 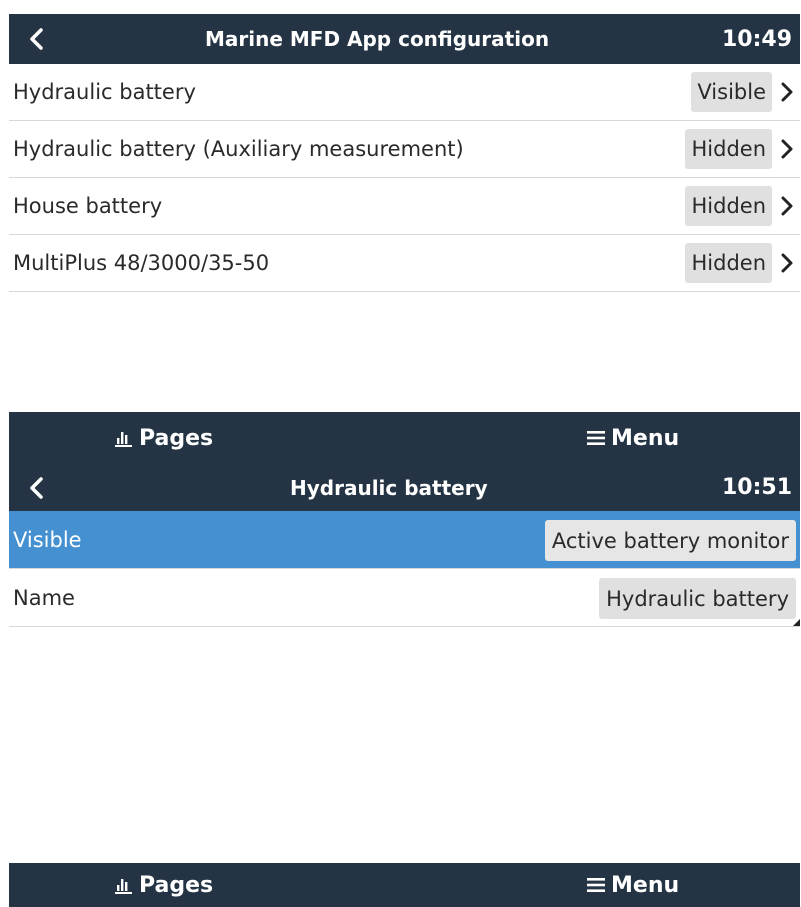 What do you see at coordinates (88, 206) in the screenshot?
I see `row-label: House battery` at bounding box center [88, 206].